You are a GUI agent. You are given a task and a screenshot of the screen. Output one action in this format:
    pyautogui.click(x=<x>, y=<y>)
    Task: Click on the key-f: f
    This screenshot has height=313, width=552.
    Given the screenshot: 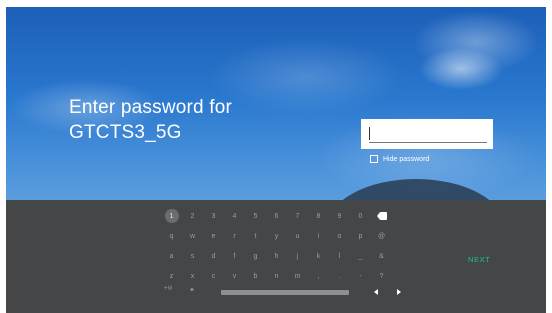 What is the action you would take?
    pyautogui.click(x=234, y=256)
    